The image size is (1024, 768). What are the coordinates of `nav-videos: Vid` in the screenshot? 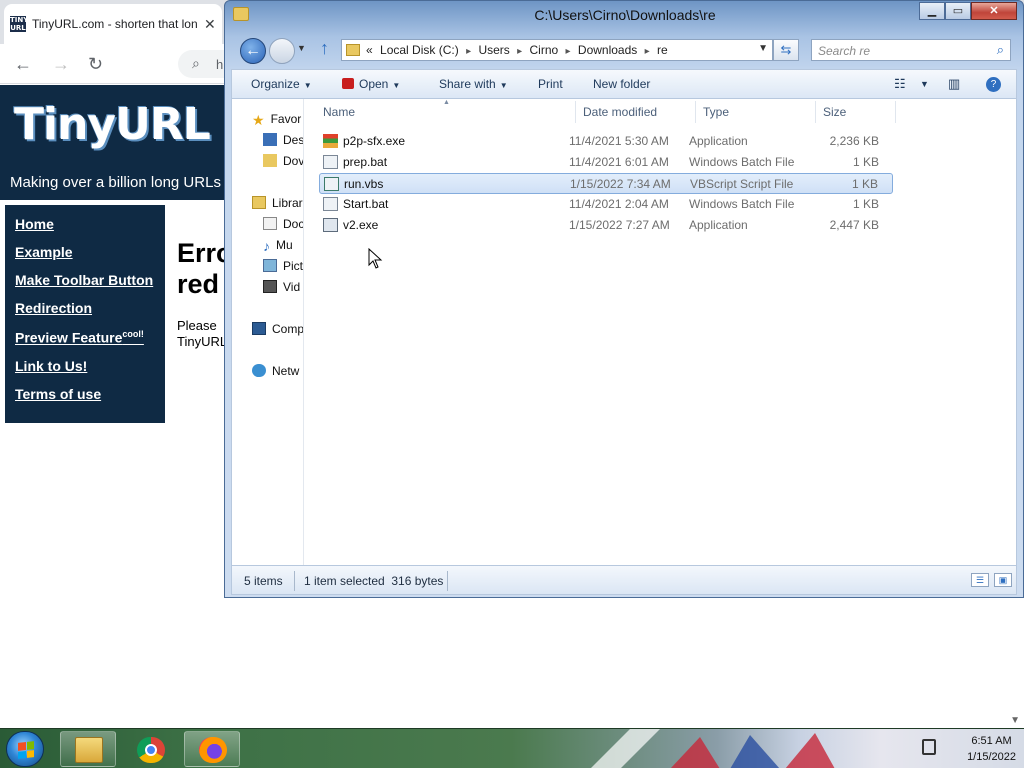 It's located at (281, 287).